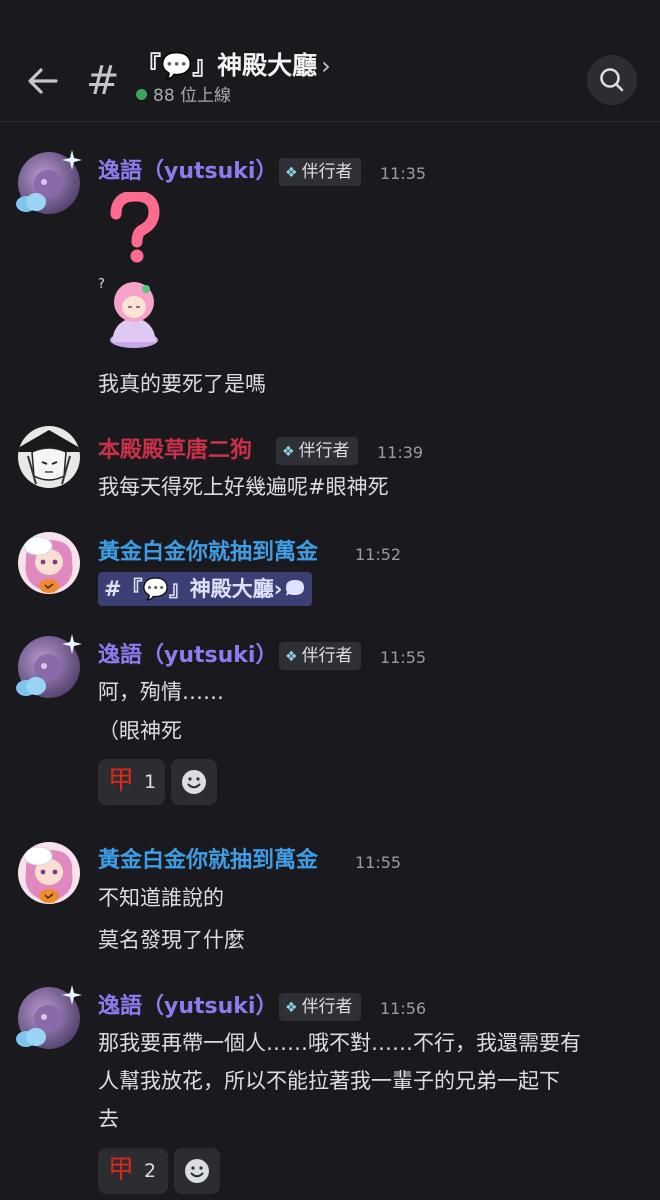 This screenshot has height=1200, width=660. Describe the element at coordinates (161, 898) in the screenshot. I see `message-text: 不知道誰說的` at that location.